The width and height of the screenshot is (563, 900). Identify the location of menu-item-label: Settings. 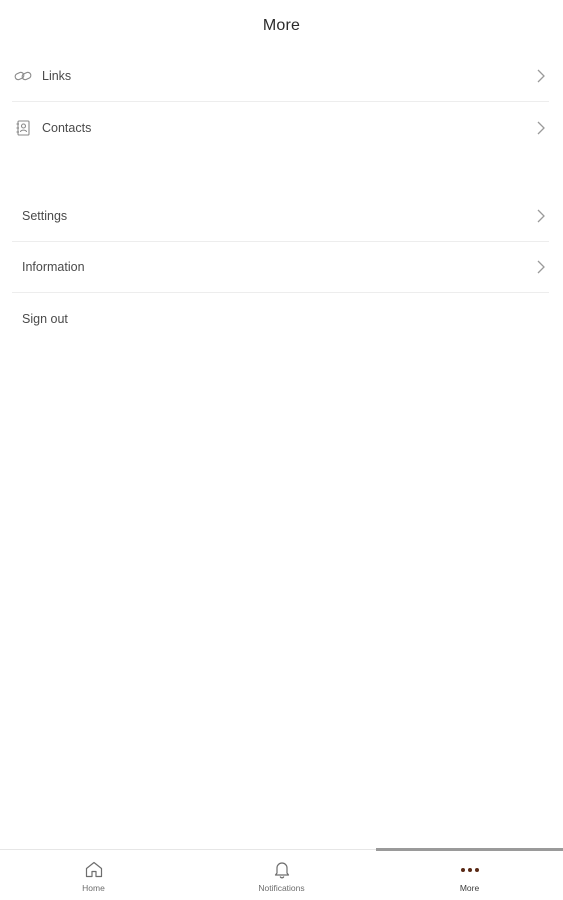
(45, 216).